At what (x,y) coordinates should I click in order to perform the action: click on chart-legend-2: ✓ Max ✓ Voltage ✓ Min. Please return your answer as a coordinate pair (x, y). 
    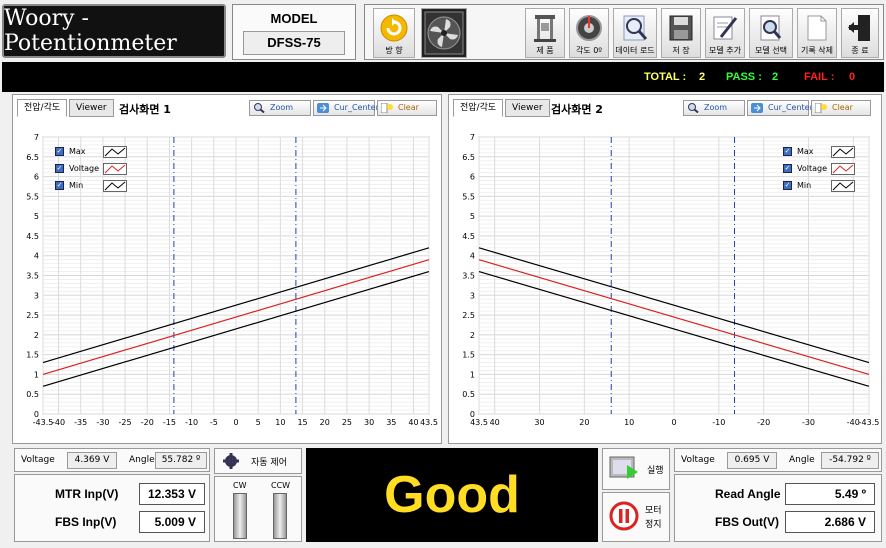
    Looking at the image, I should click on (819, 168).